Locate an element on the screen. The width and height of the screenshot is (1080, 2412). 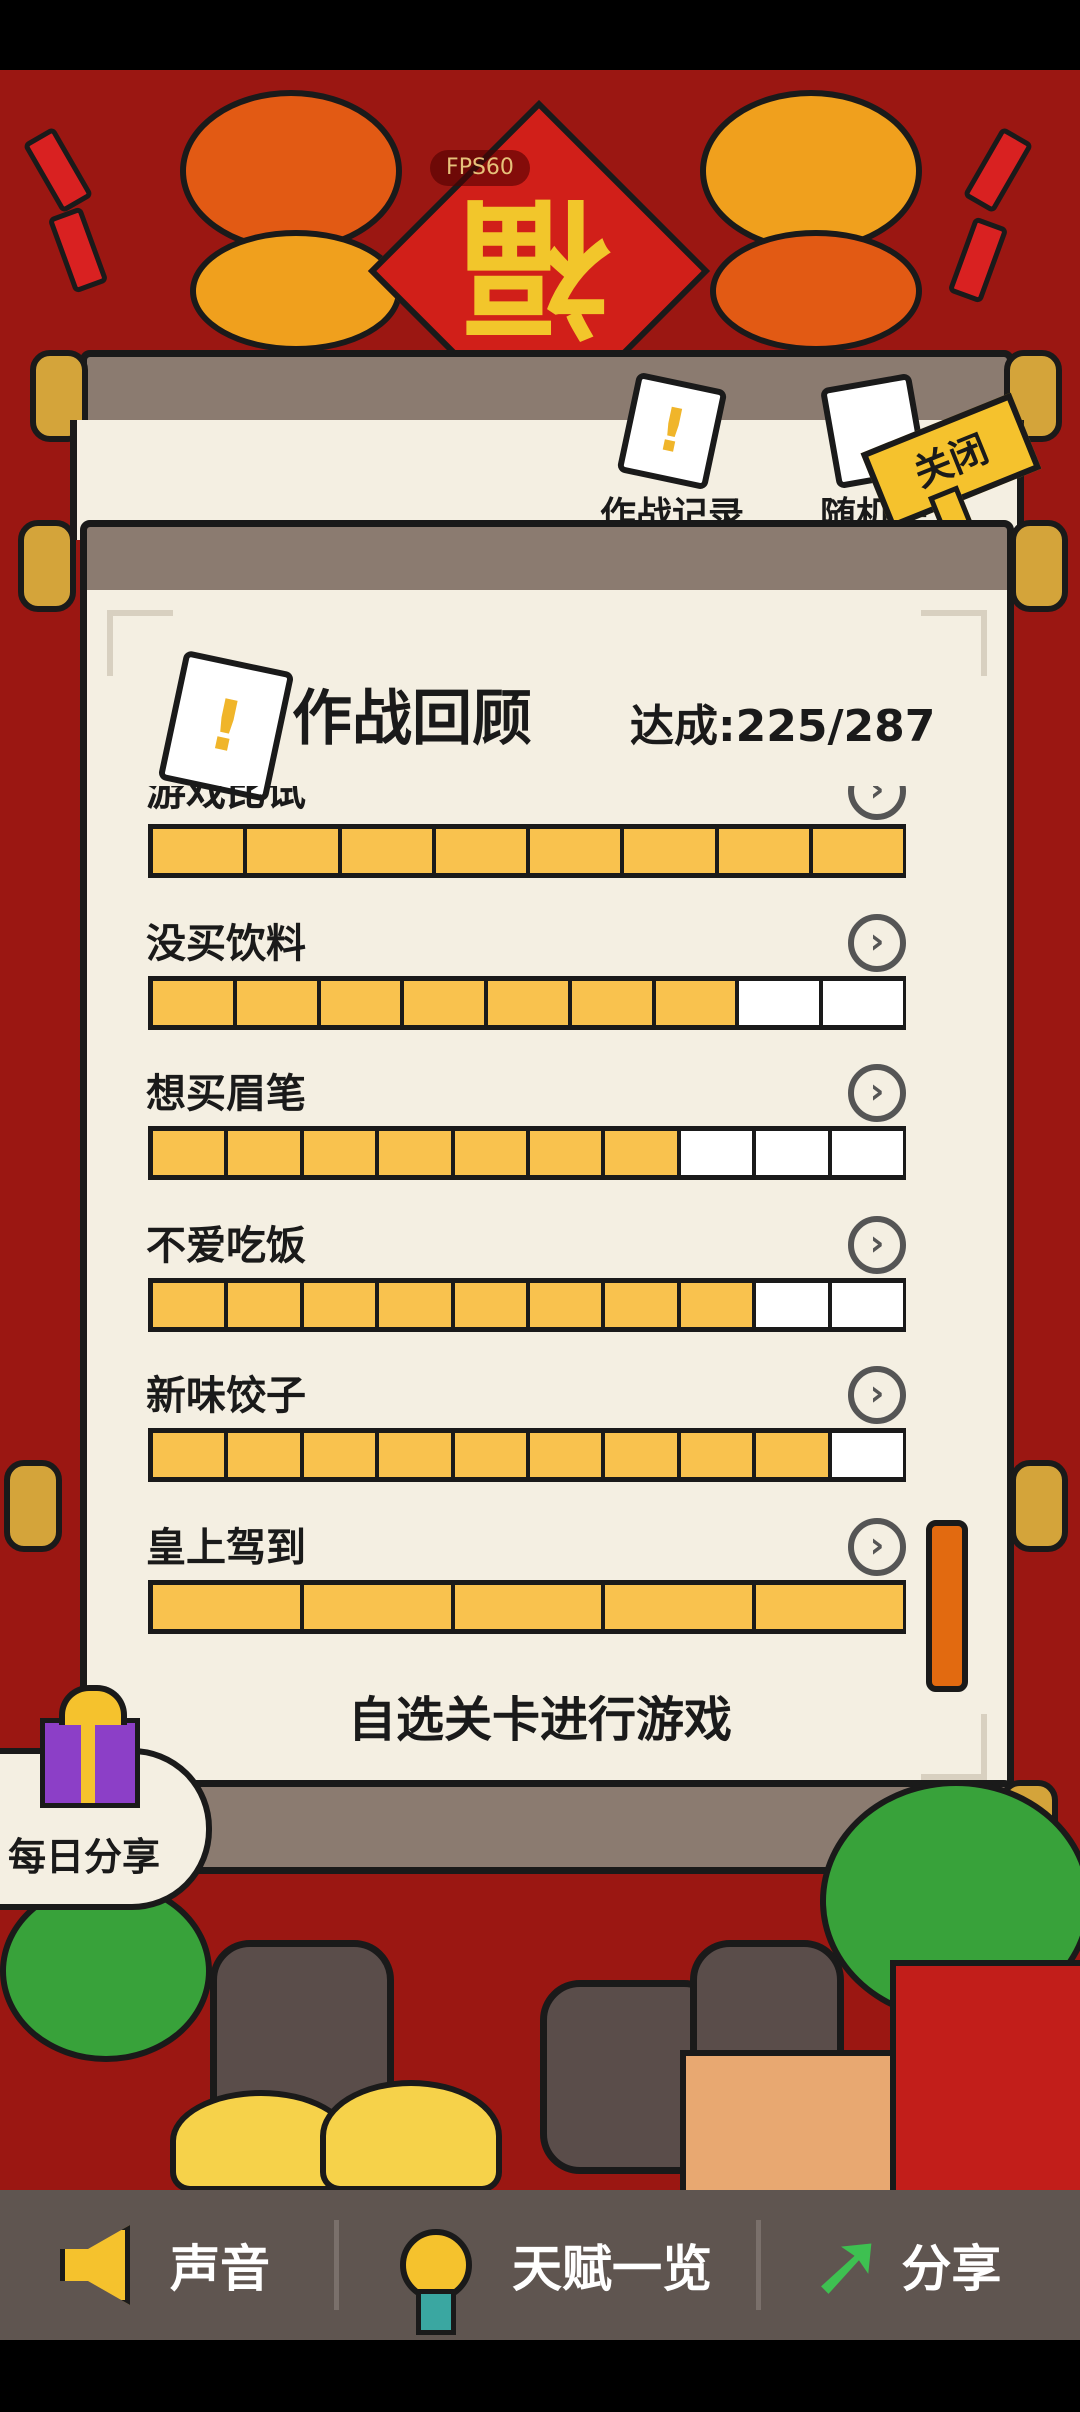
level-row: 皇上驾到 › is located at coordinates (526, 1592).